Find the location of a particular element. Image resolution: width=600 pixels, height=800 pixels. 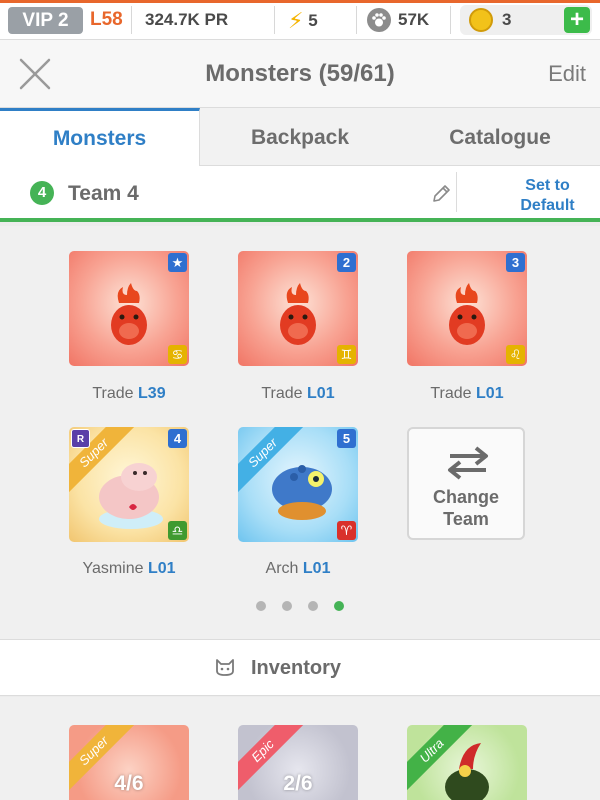

rare-badge: R is located at coordinates (80, 438).